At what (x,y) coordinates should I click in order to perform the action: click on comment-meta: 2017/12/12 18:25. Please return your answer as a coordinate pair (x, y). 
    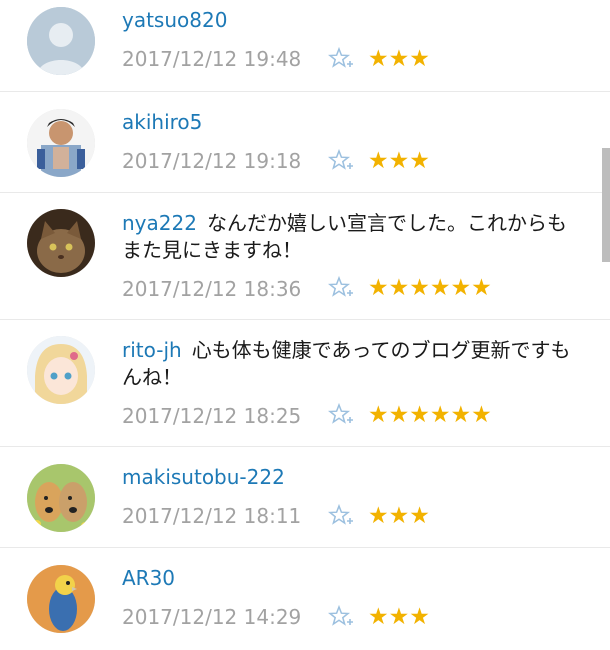
    Looking at the image, I should click on (211, 416).